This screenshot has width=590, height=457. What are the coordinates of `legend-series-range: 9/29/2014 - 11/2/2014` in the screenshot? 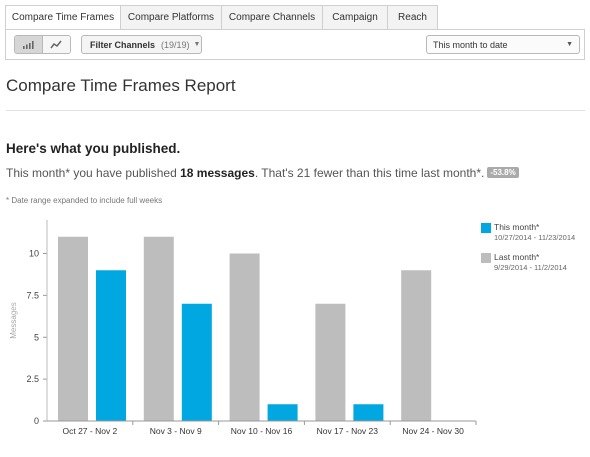 It's located at (530, 267).